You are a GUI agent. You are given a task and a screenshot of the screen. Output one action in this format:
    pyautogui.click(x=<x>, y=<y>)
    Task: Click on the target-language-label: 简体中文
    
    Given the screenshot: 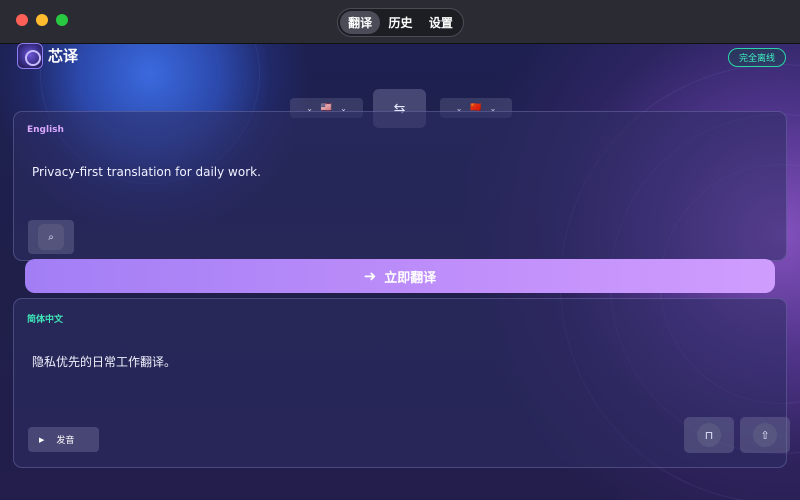 What is the action you would take?
    pyautogui.click(x=45, y=320)
    